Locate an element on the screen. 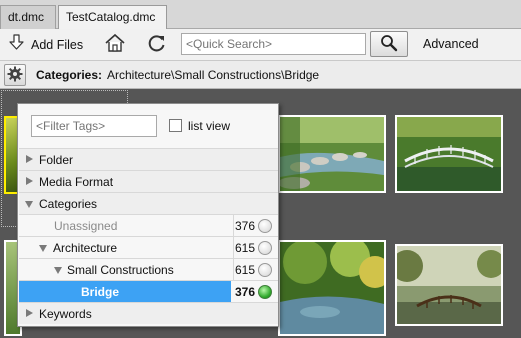 The width and height of the screenshot is (521, 338). tree-item-unassigned: Unassigned 376 is located at coordinates (148, 225).